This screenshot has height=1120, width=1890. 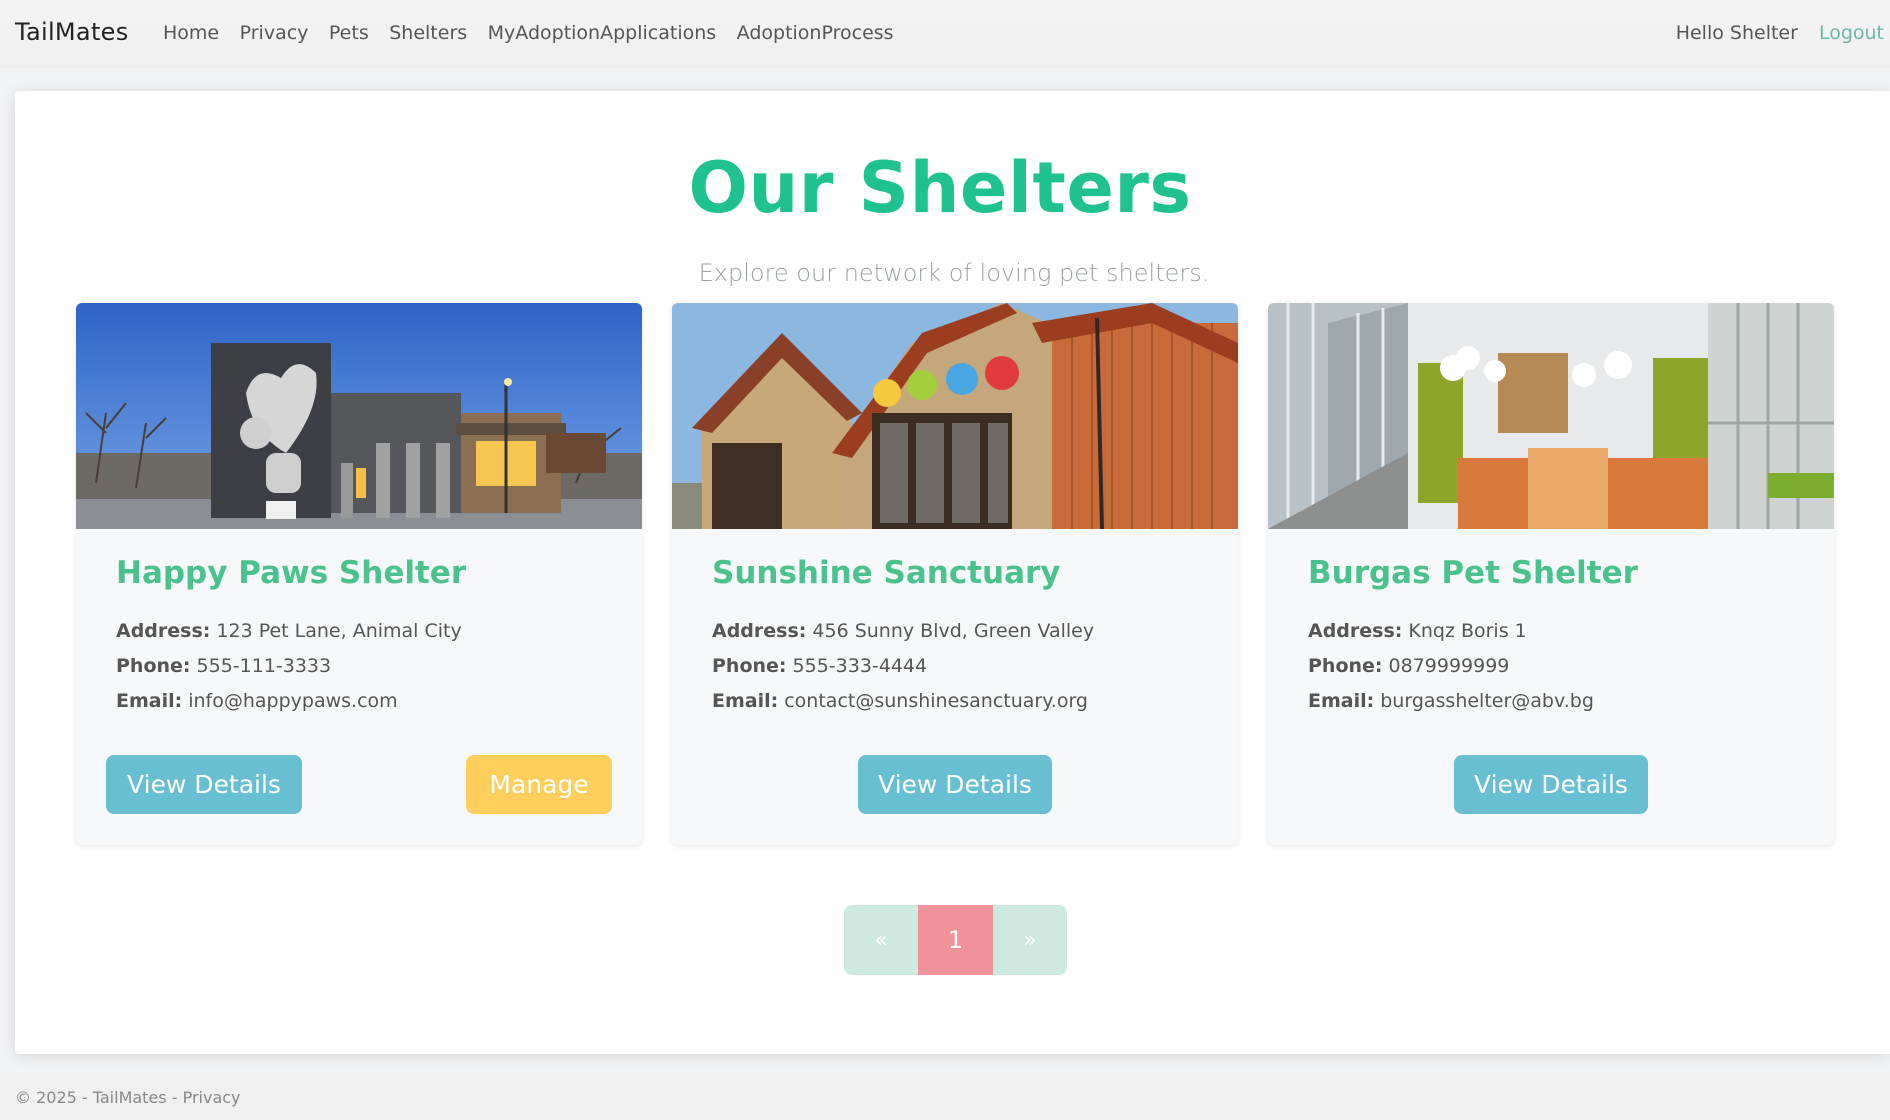 I want to click on user-greeting: Hello Shelter, so click(x=1737, y=33).